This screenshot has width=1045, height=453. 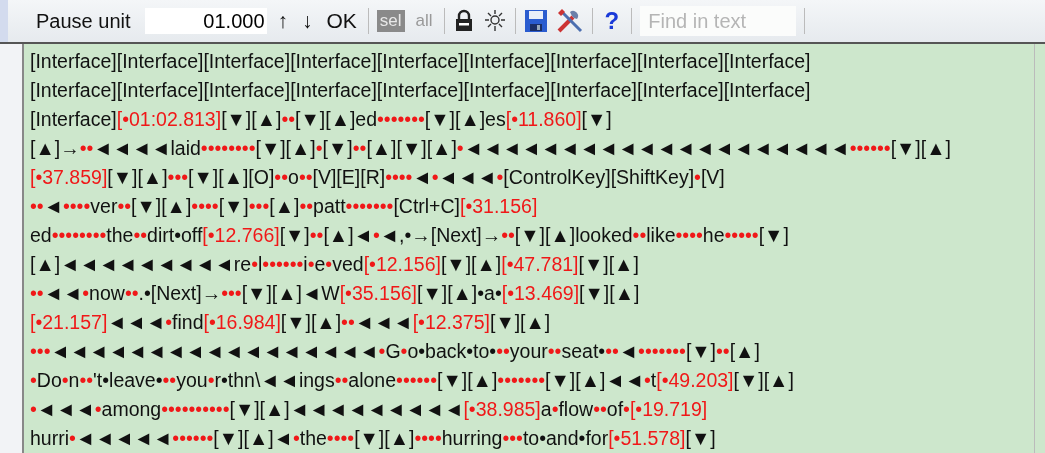 I want to click on text-line: [▲]→••◄◄◄◄laid••••••••[▼][▲]•[▼]••[▲][▼][▲]•◄◄◄◄◄◄◄◄◄◄◄◄◄◄◄◄◄◄◄◄••••••[▼][▲], so click(x=490, y=148).